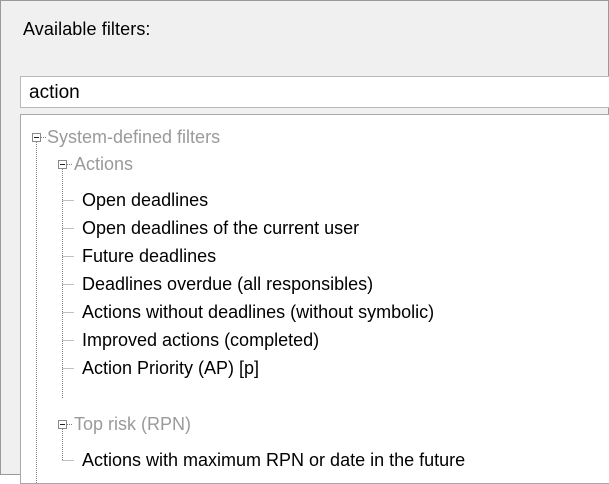  What do you see at coordinates (62, 424) in the screenshot?
I see `top-risk-collapse-toggle` at bounding box center [62, 424].